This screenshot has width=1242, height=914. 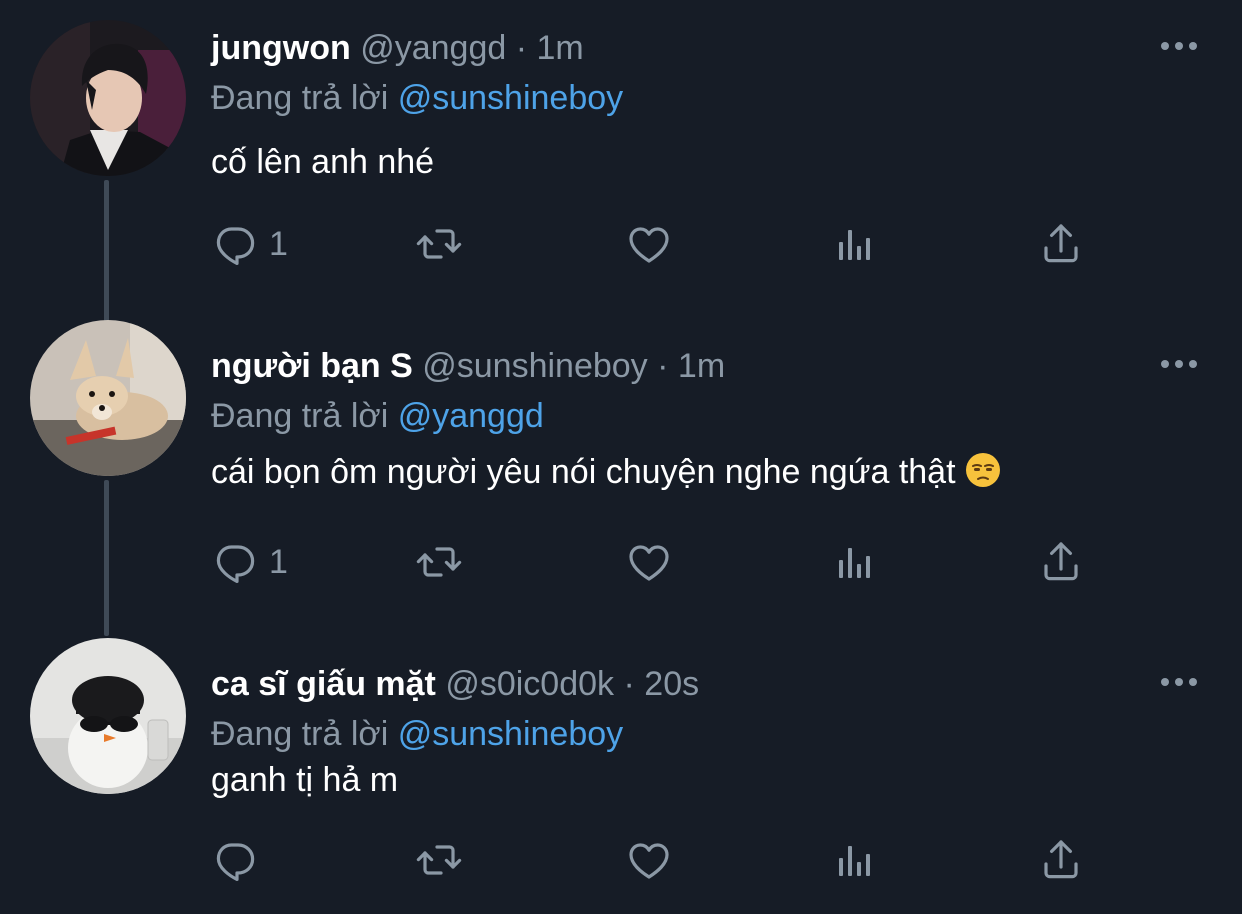 What do you see at coordinates (312, 366) in the screenshot?
I see `display-name: người bạn S` at bounding box center [312, 366].